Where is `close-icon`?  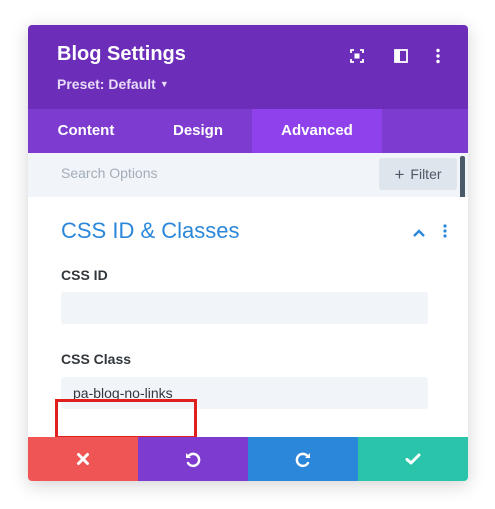 close-icon is located at coordinates (83, 459).